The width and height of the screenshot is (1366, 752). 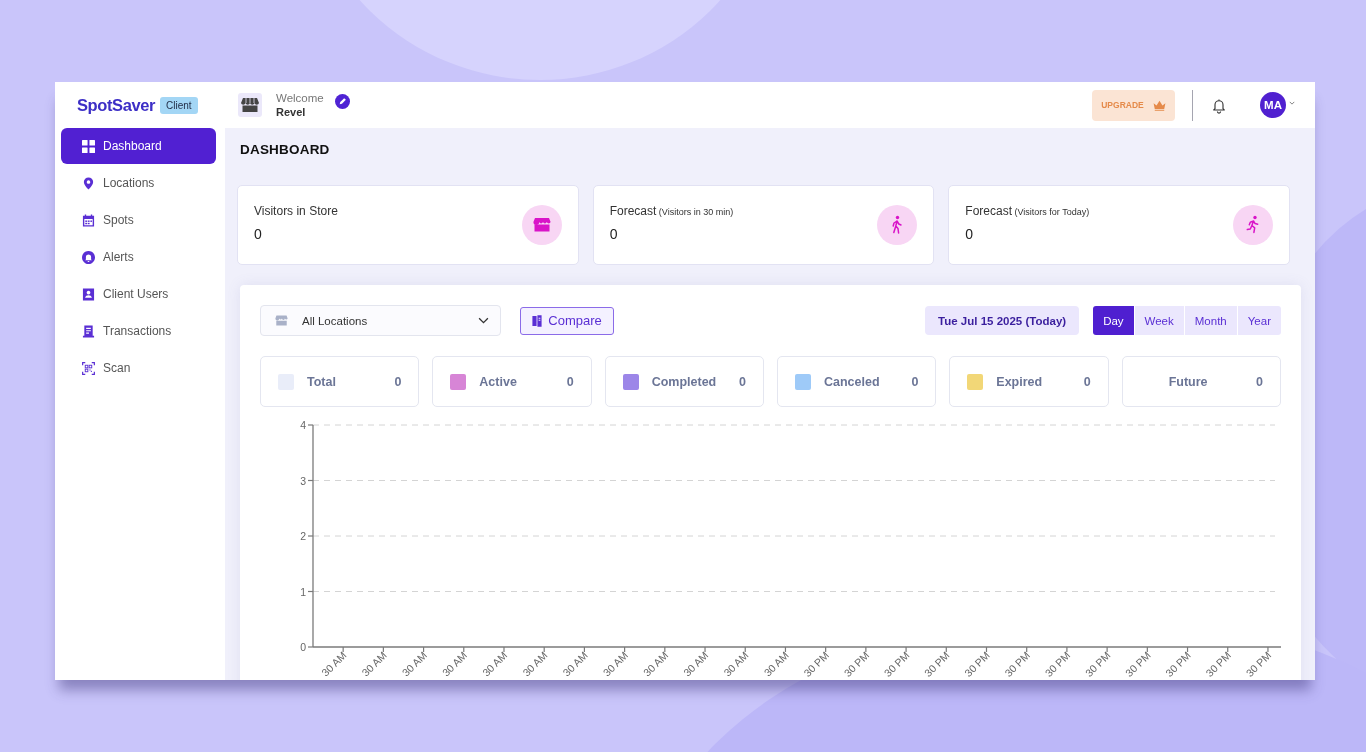 What do you see at coordinates (138, 146) in the screenshot?
I see `sidebar-item: Dashboard` at bounding box center [138, 146].